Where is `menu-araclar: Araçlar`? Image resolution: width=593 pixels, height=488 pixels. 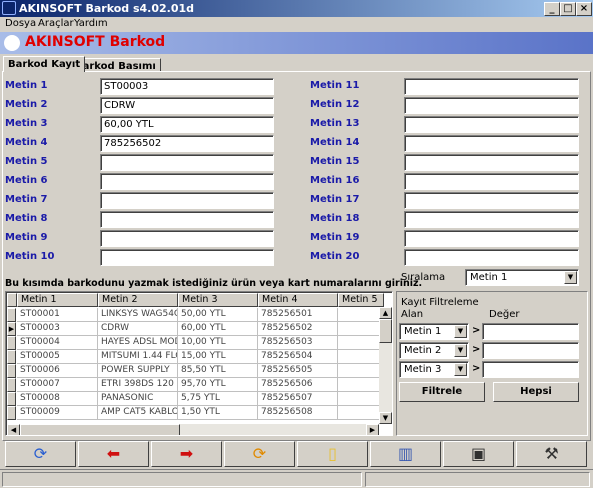
menu-araclar: Araçlar is located at coordinates (56, 24).